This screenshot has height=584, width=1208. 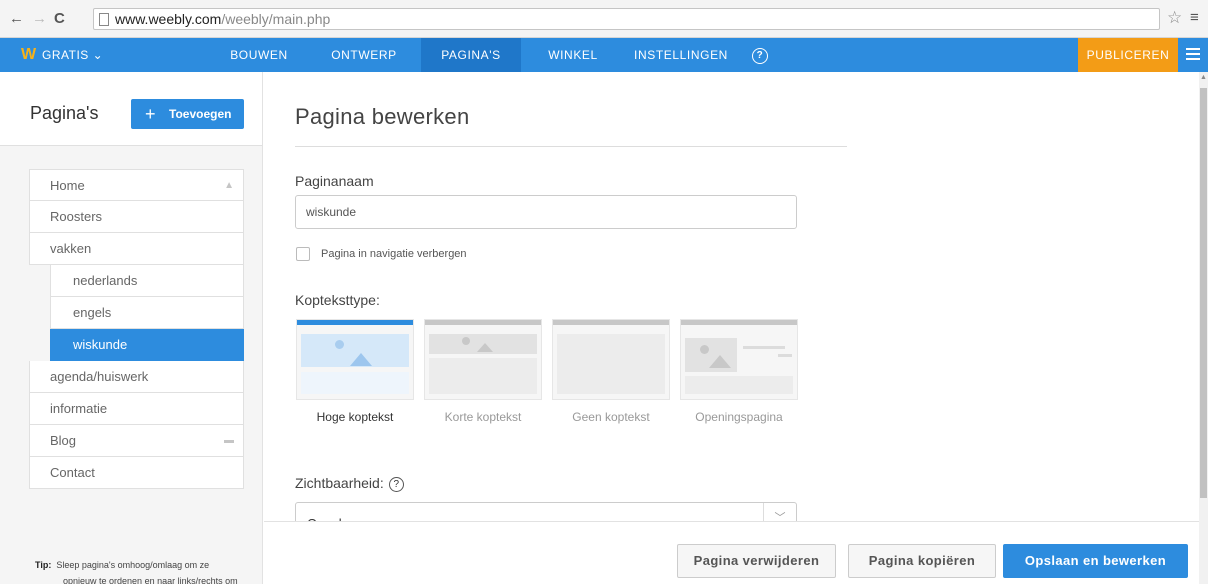 I want to click on page-item-engels: engels, so click(x=147, y=313).